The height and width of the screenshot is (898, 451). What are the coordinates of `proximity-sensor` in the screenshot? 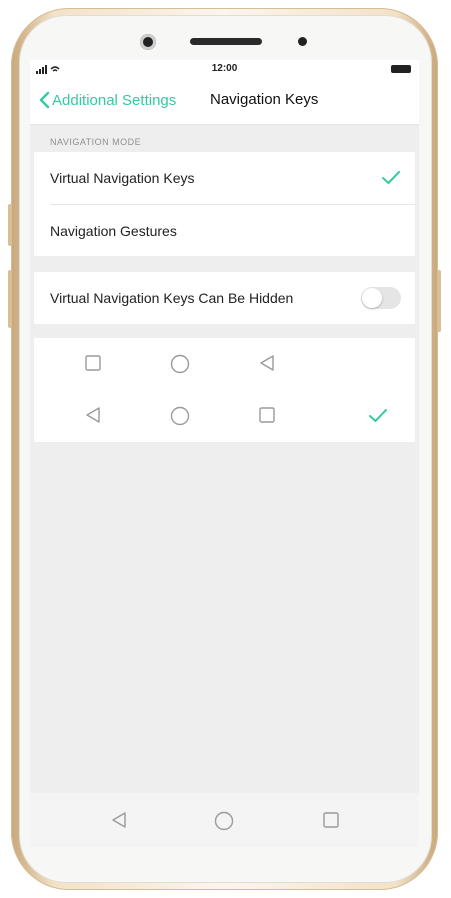 It's located at (302, 41).